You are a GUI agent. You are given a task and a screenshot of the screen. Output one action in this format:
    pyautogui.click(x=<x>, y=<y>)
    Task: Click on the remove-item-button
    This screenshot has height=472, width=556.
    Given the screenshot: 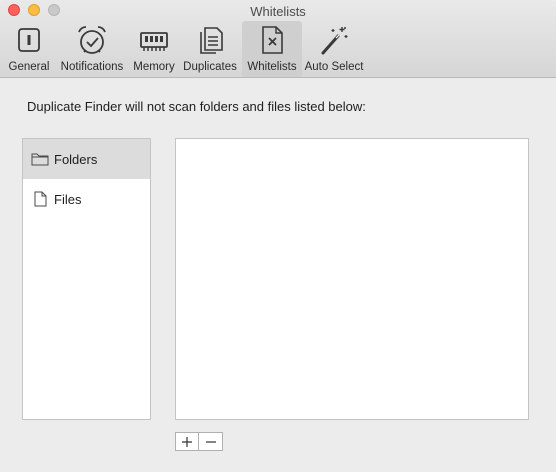 What is the action you would take?
    pyautogui.click(x=211, y=441)
    